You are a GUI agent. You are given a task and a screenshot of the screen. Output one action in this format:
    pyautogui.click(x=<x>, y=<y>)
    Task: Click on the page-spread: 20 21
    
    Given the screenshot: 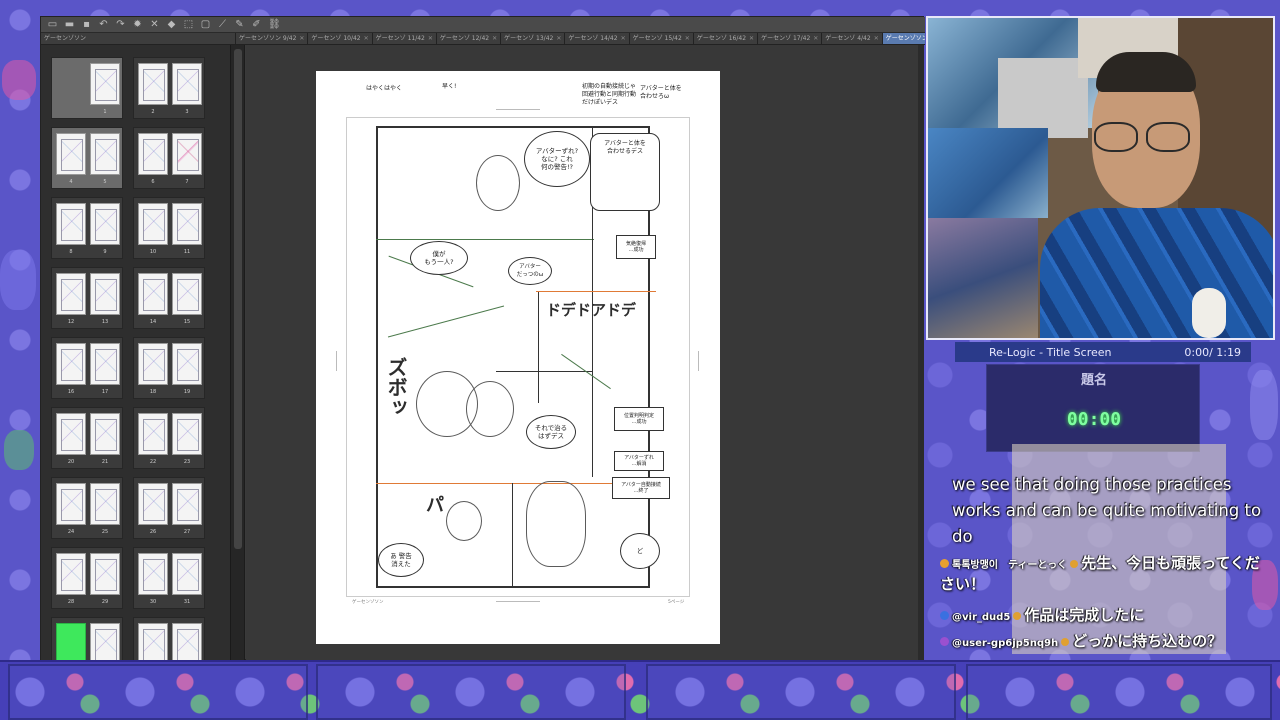 What is the action you would take?
    pyautogui.click(x=87, y=438)
    